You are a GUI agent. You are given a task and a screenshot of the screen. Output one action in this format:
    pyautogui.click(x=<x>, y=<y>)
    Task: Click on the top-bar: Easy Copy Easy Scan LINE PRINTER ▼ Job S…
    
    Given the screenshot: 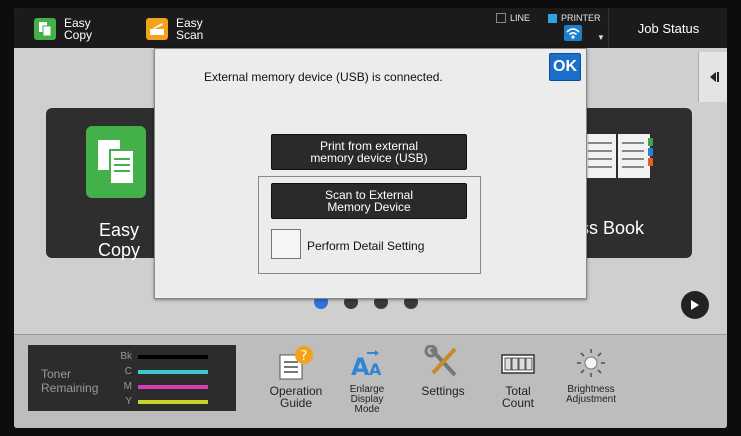 What is the action you would take?
    pyautogui.click(x=370, y=28)
    